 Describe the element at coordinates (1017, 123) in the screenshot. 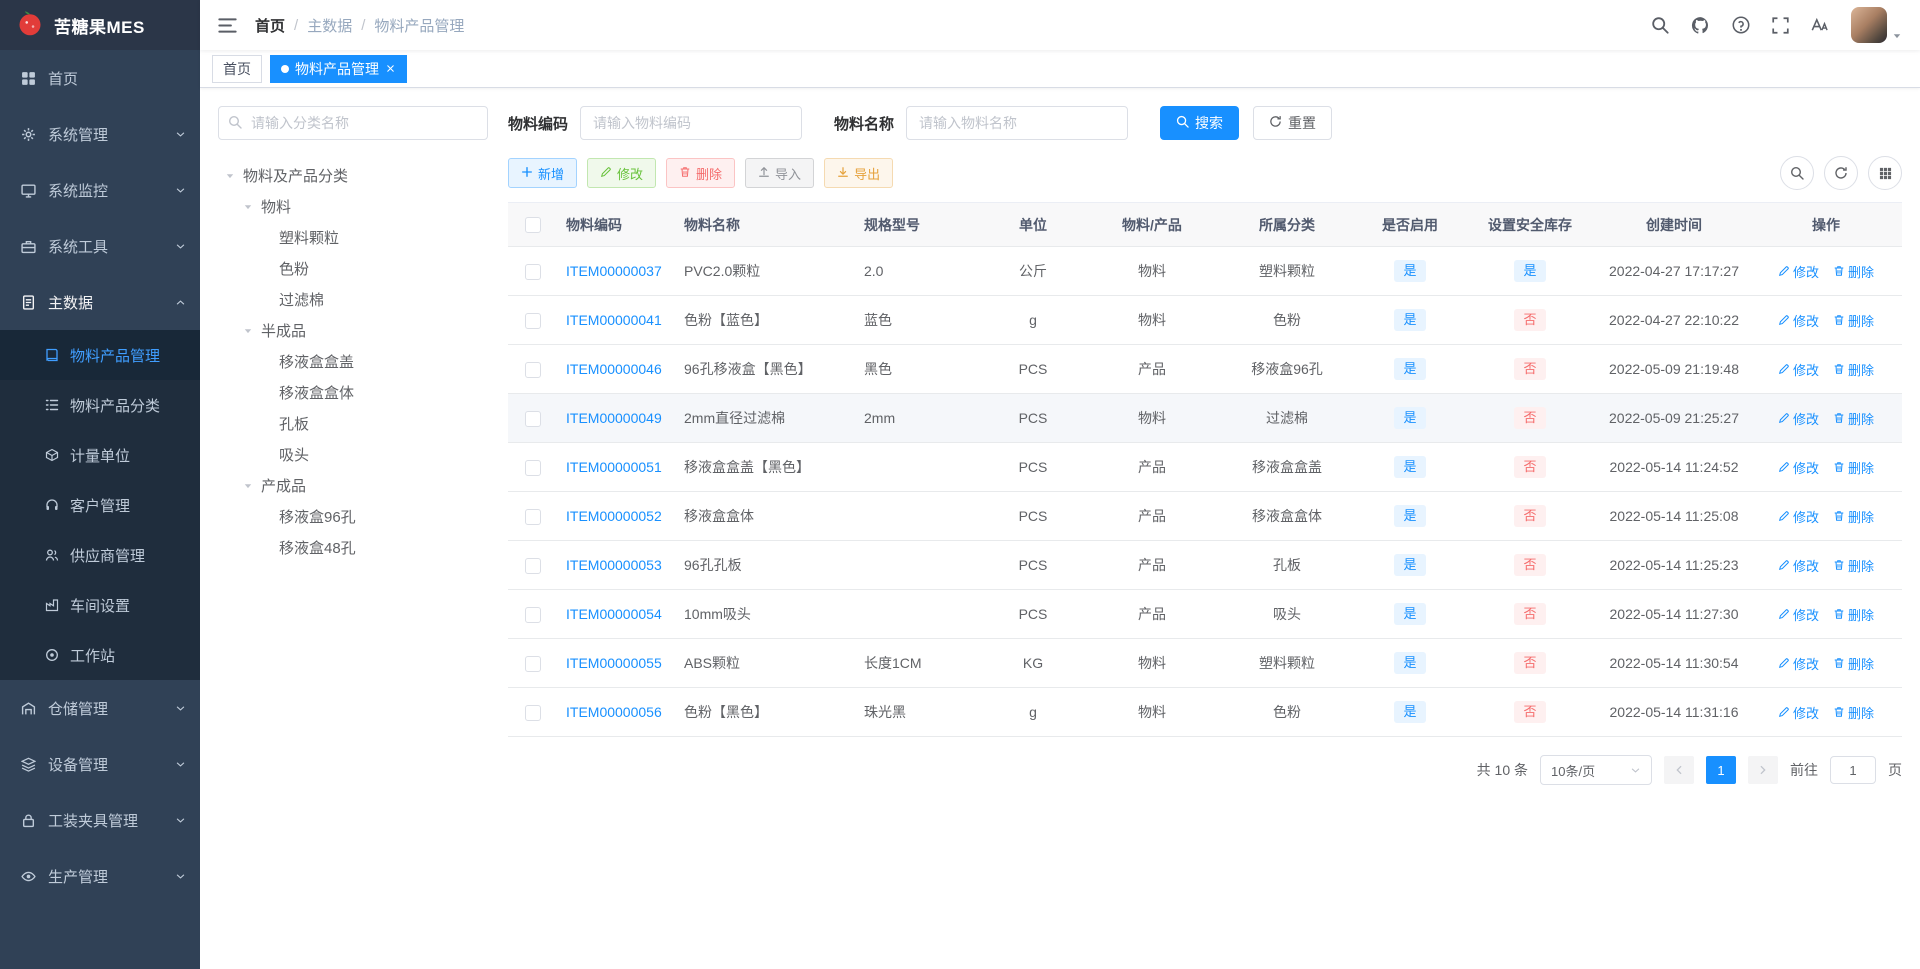

I see `name-input` at that location.